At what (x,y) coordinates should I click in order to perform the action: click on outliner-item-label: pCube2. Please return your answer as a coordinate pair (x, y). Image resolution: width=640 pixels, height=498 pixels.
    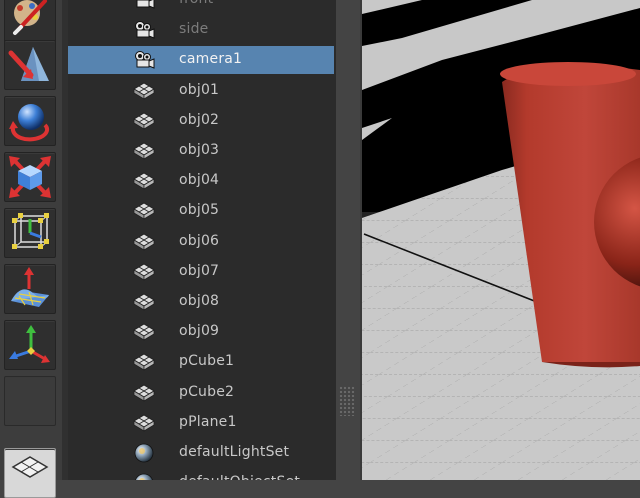
    Looking at the image, I should click on (207, 392).